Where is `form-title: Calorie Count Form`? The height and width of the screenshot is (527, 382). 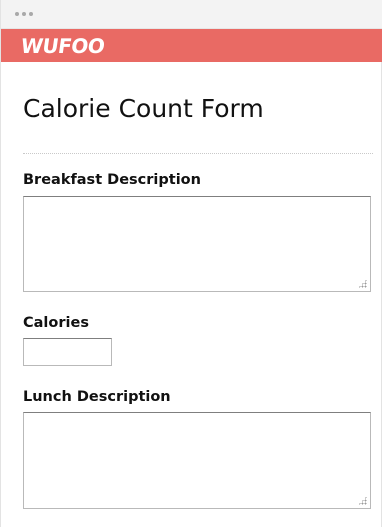
form-title: Calorie Count Form is located at coordinates (143, 108).